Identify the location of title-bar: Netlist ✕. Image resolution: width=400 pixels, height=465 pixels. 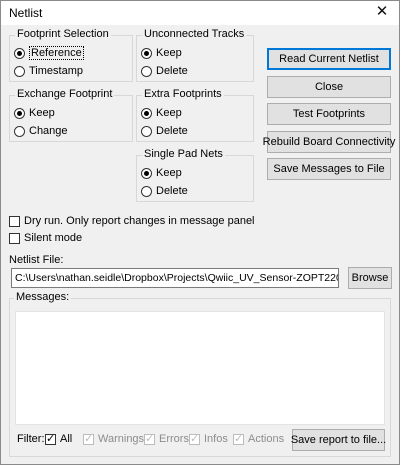
(200, 13).